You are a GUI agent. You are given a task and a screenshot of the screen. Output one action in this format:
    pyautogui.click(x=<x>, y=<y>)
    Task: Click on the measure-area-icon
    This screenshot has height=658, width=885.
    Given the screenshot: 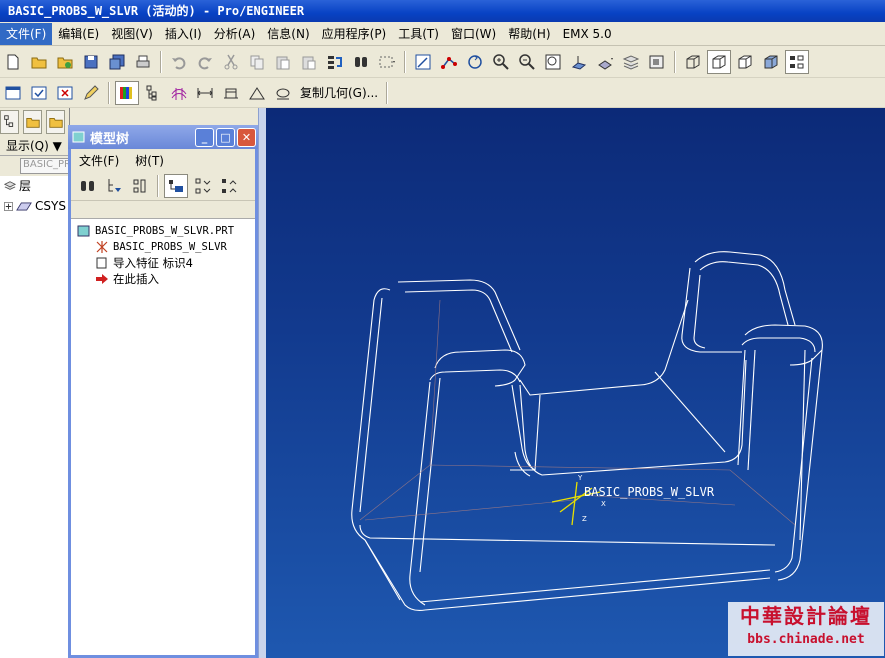 What is the action you would take?
    pyautogui.click(x=231, y=93)
    